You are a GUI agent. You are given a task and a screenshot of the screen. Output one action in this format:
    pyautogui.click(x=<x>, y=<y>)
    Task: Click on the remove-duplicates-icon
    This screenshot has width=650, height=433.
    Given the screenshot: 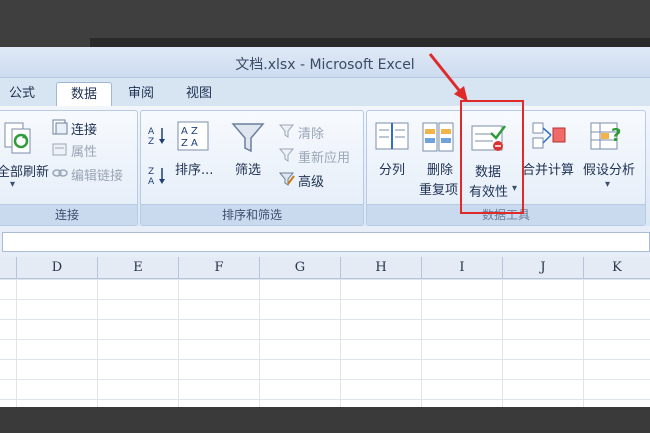 What is the action you would take?
    pyautogui.click(x=438, y=137)
    